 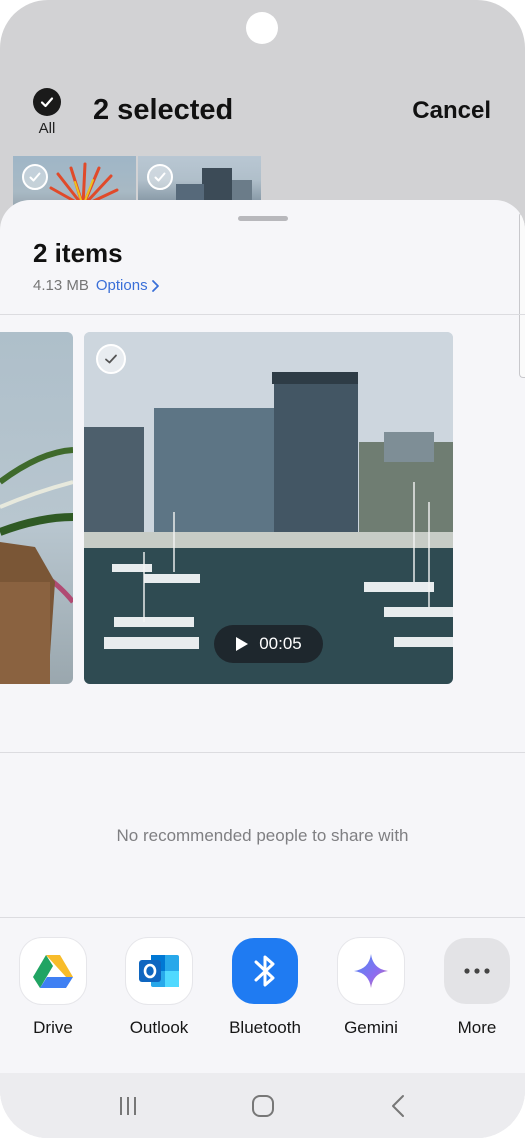 I want to click on gemini-icon, so click(x=371, y=971).